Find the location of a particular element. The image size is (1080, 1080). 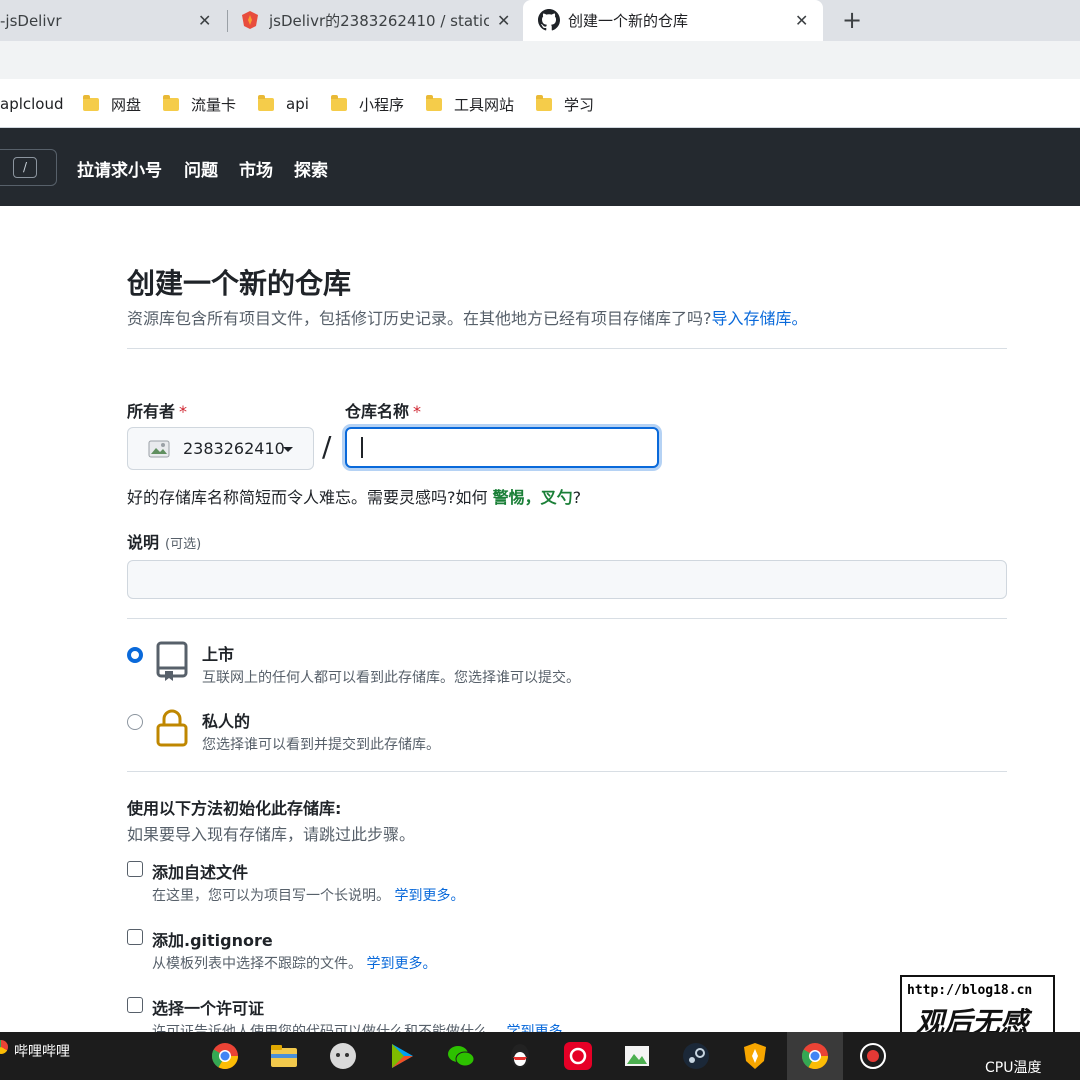

netease-music-icon is located at coordinates (578, 1056).